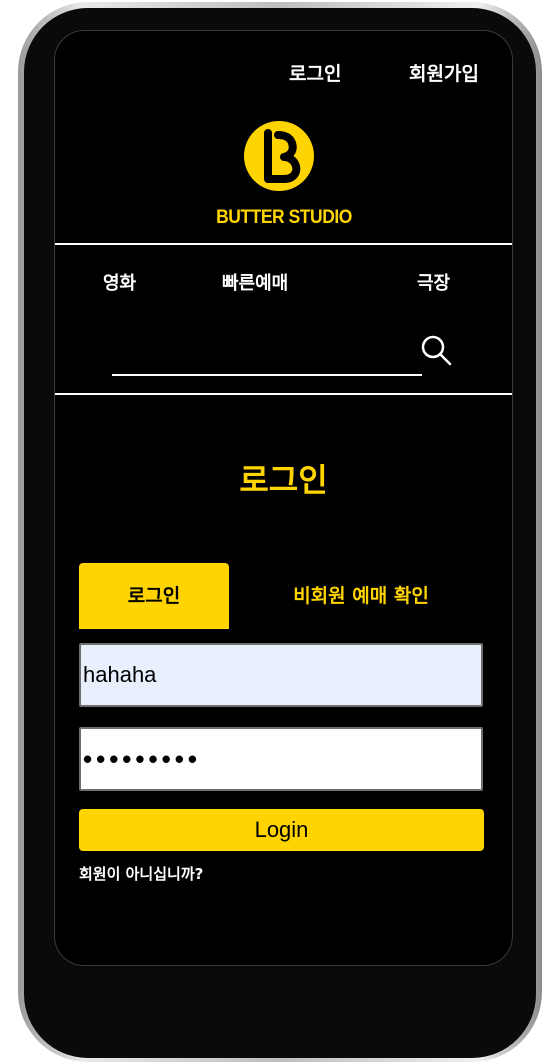  I want to click on tab-login: 로그인, so click(154, 596).